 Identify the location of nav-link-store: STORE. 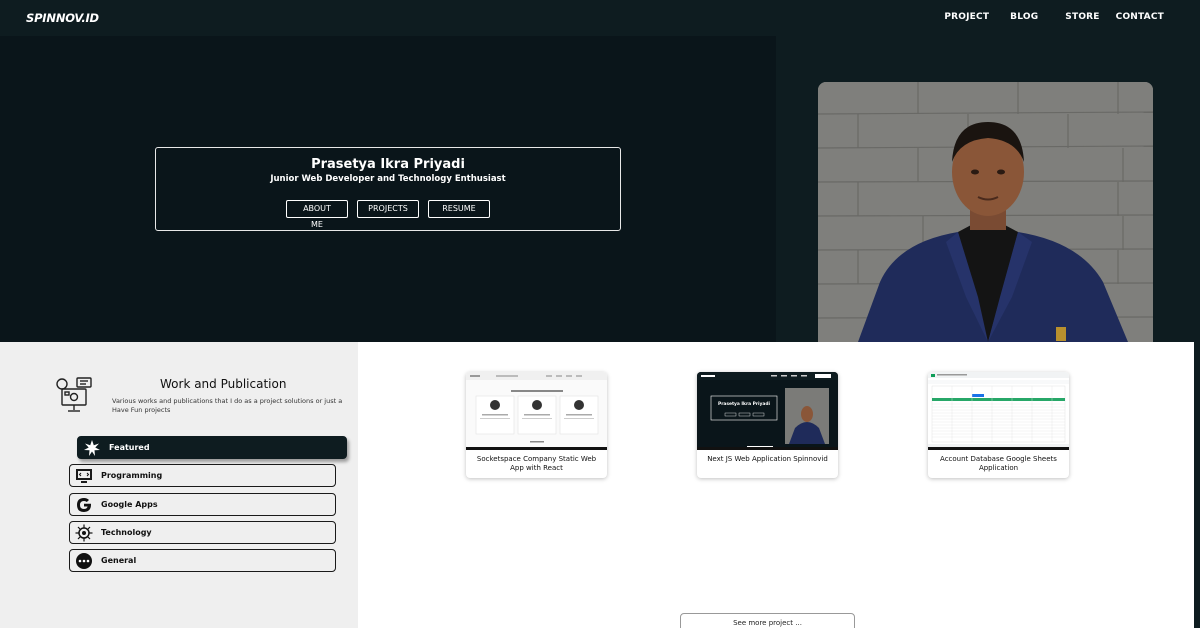
(1082, 17).